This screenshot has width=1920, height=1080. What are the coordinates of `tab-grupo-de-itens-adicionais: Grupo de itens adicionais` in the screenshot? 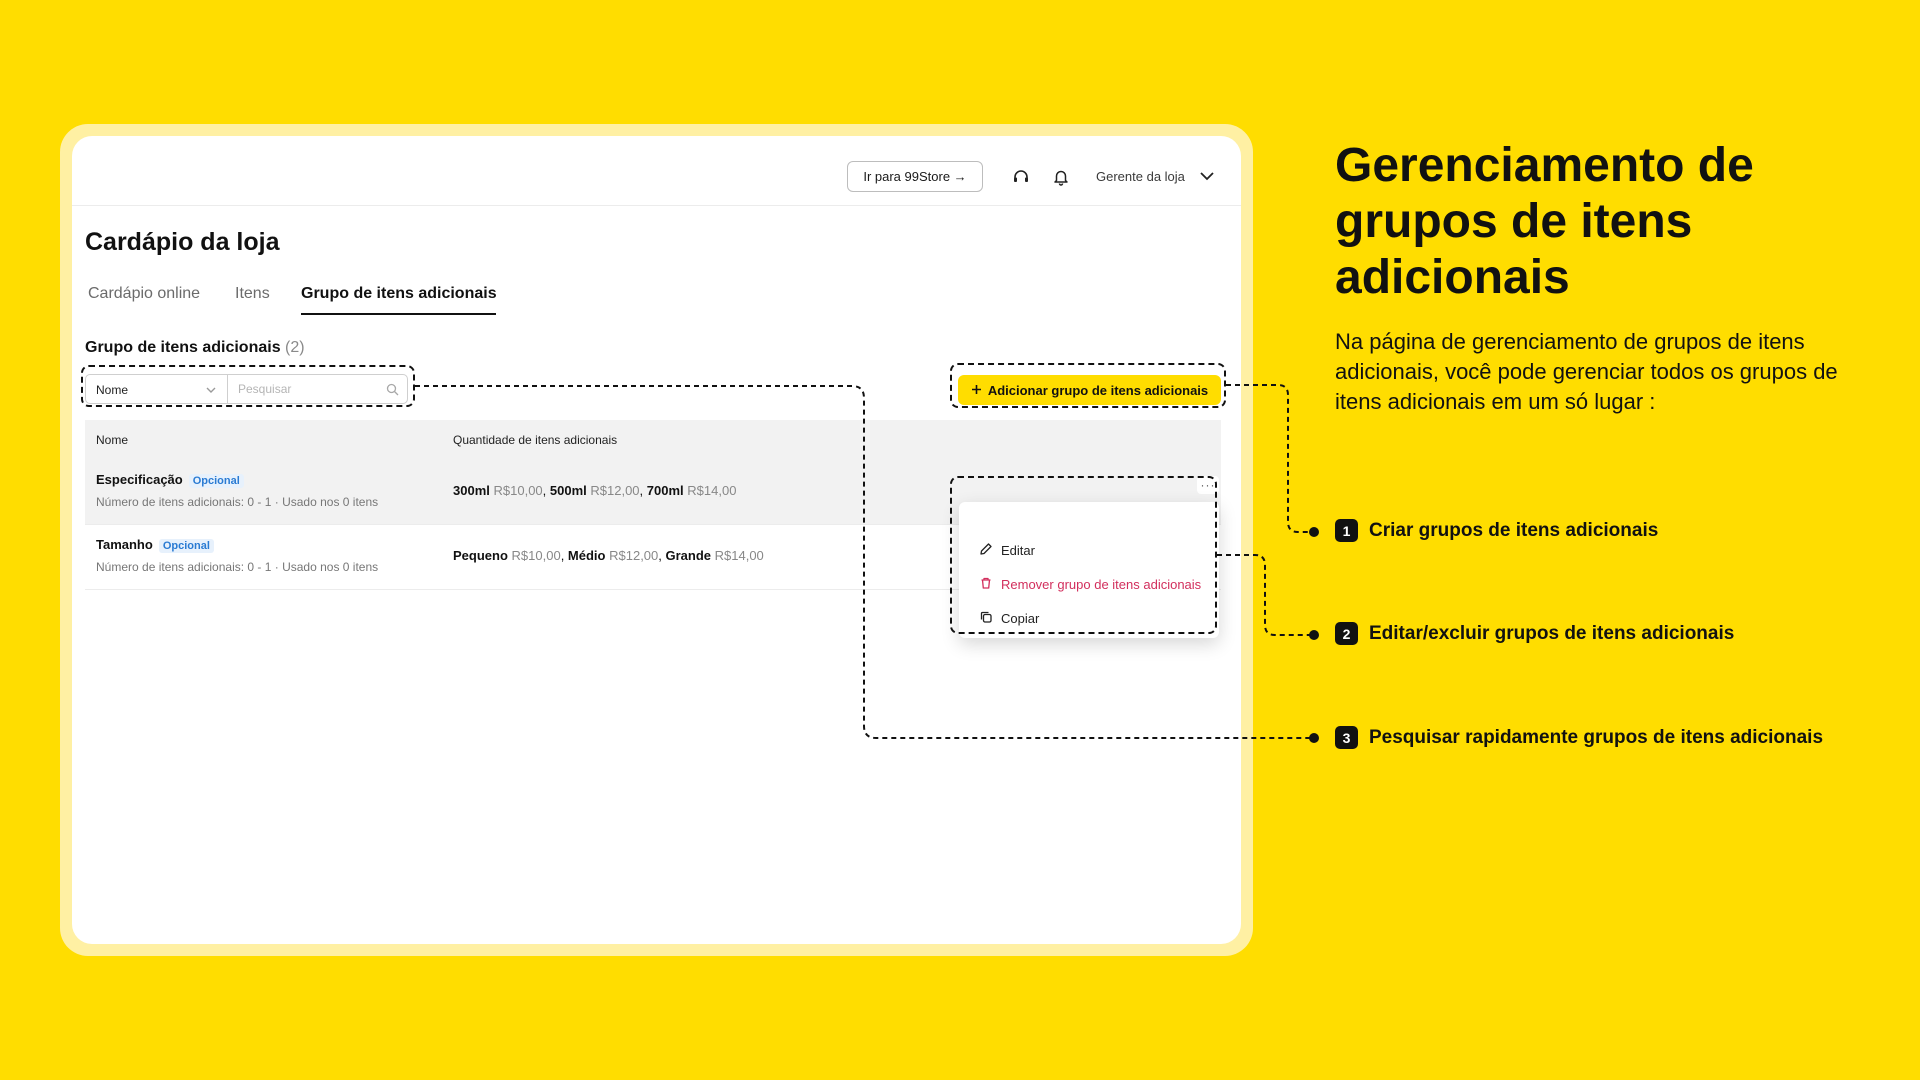 It's located at (399, 294).